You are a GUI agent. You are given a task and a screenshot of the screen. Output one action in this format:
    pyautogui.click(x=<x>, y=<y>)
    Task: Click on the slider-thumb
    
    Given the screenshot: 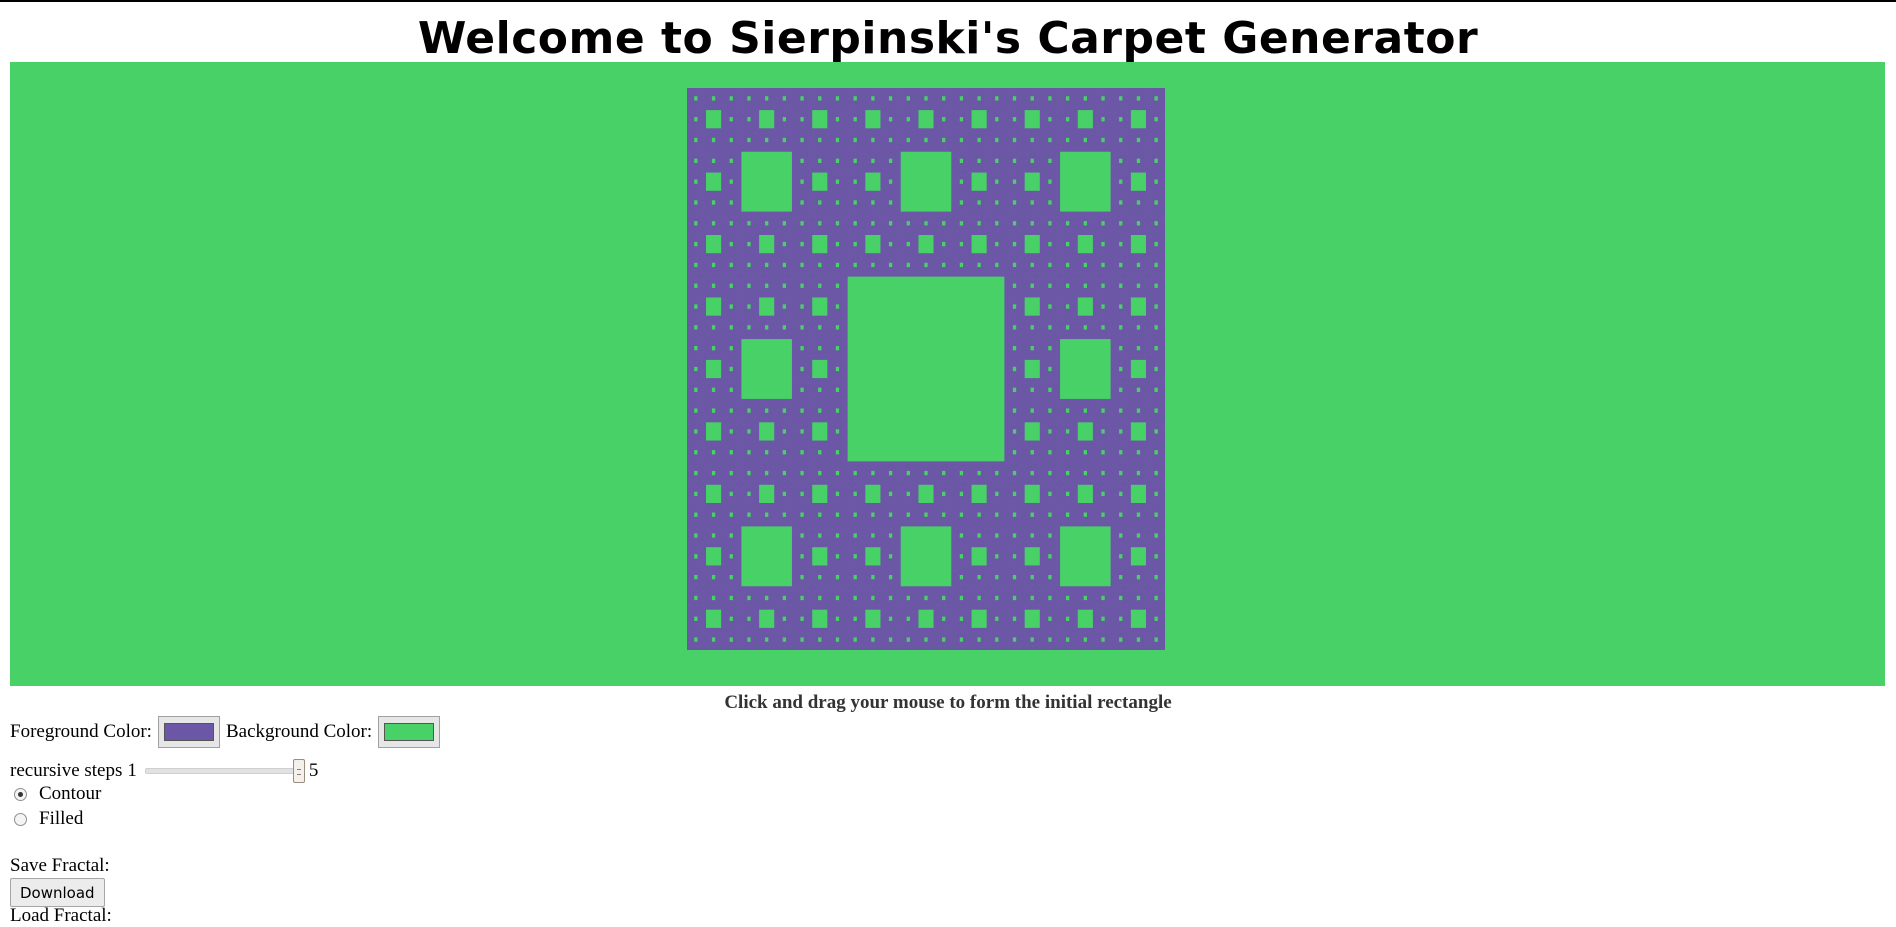 What is the action you would take?
    pyautogui.click(x=299, y=771)
    